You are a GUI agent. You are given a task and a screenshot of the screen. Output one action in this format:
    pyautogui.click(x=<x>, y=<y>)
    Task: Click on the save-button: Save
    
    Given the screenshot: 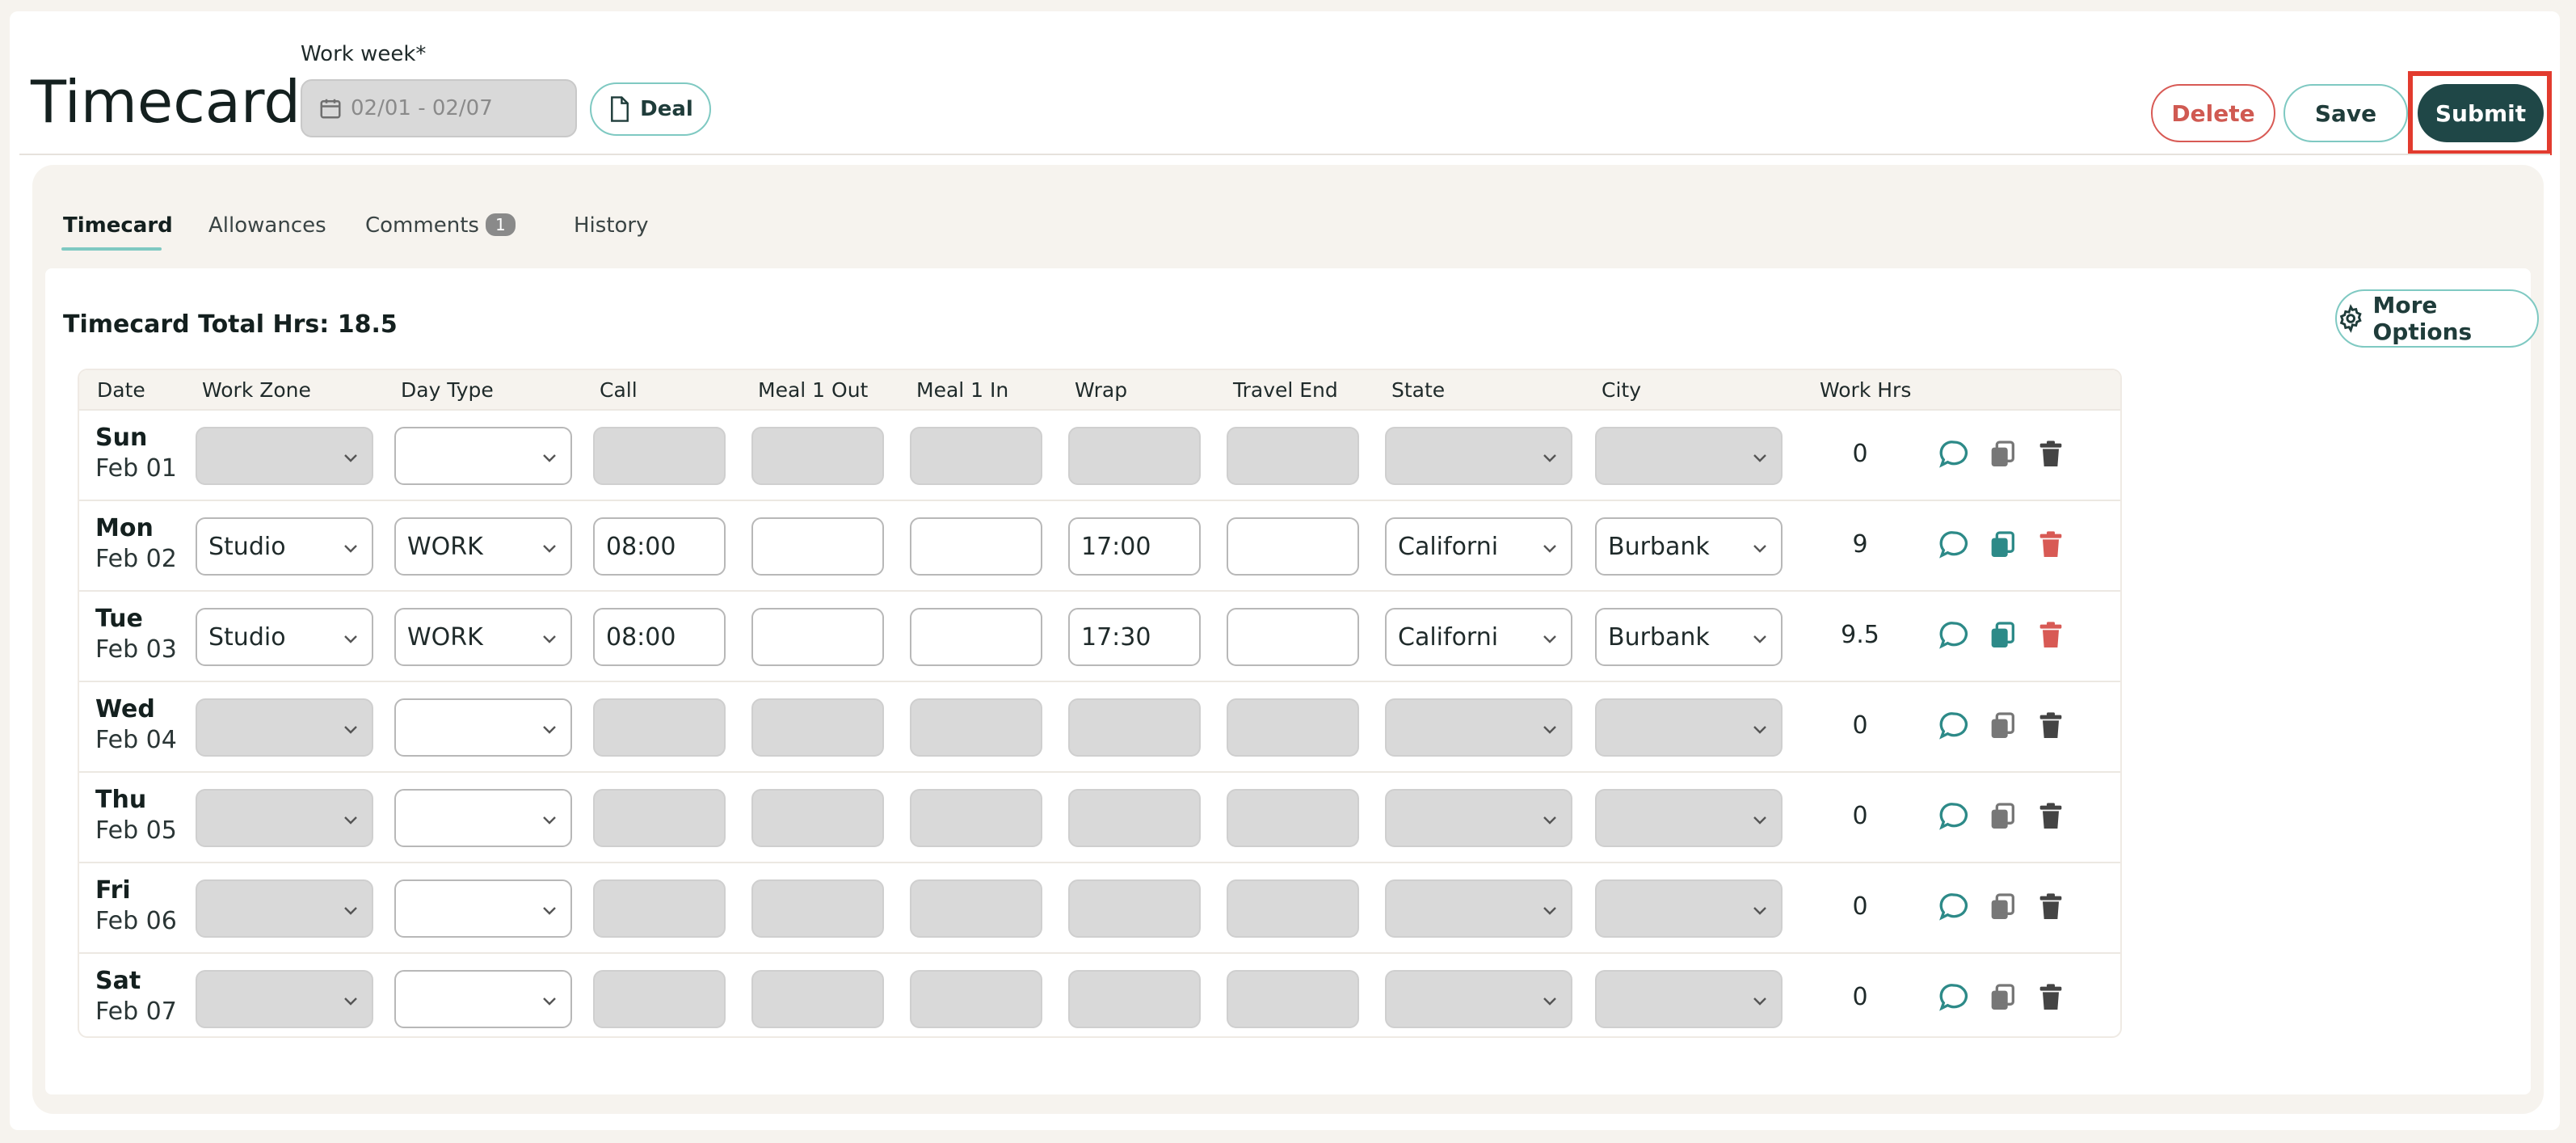 What is the action you would take?
    pyautogui.click(x=2345, y=113)
    